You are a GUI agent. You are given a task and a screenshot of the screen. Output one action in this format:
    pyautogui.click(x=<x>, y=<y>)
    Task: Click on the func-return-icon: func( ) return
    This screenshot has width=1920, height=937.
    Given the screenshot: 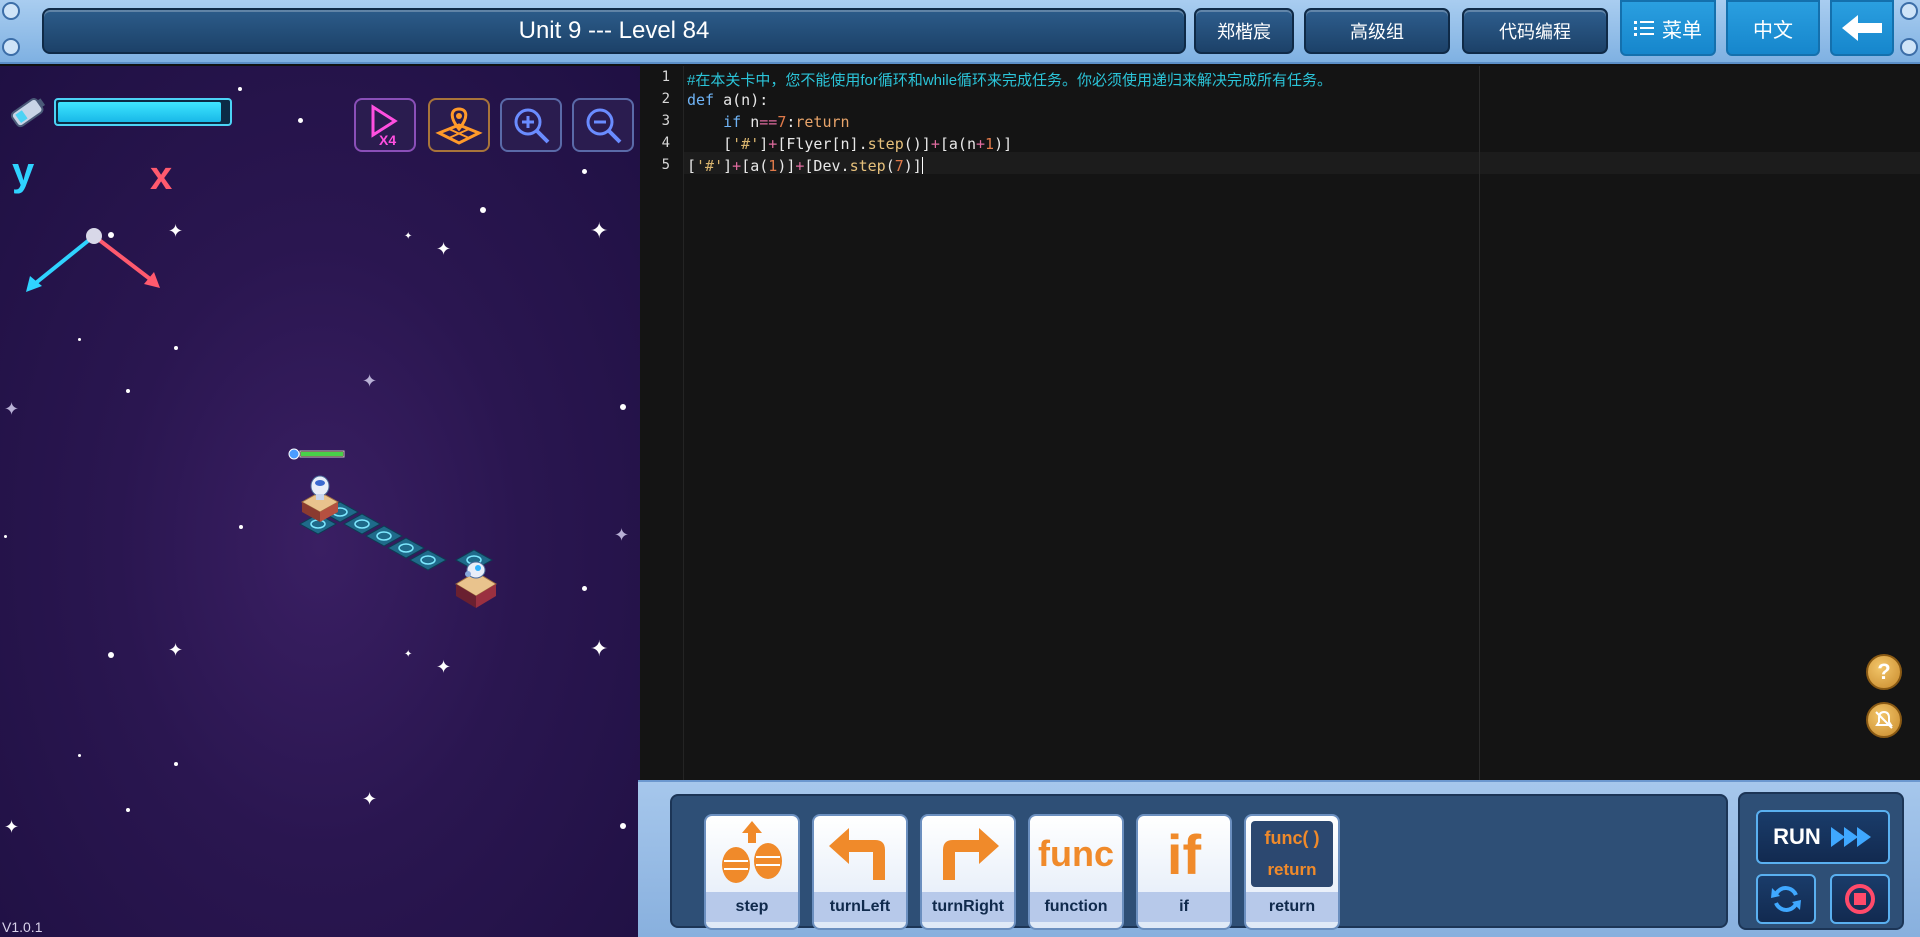 What is the action you would take?
    pyautogui.click(x=1292, y=854)
    